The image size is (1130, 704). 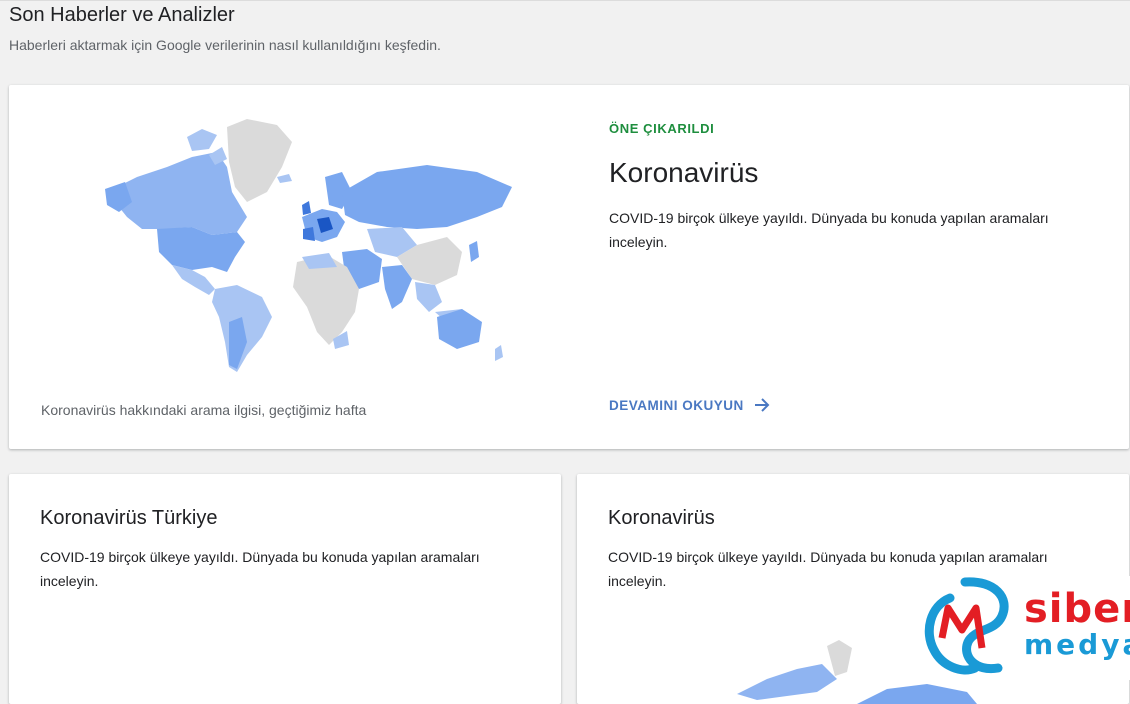 I want to click on featured-label: ÖNE ÇIKARILDI, so click(x=662, y=128).